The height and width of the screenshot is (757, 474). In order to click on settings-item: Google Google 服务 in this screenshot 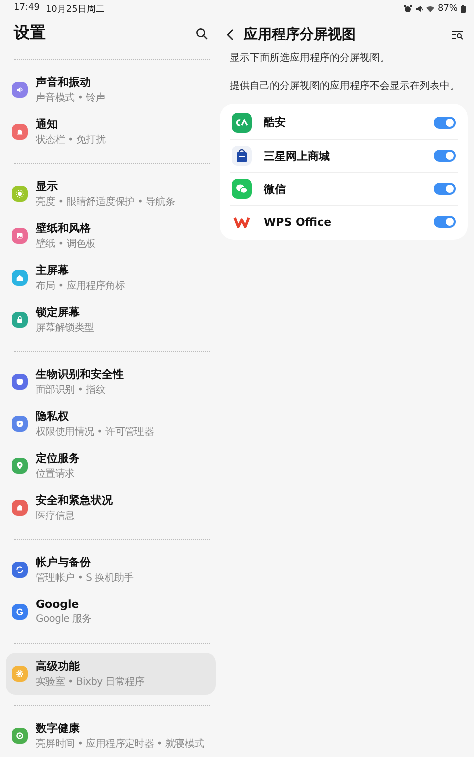, I will do `click(111, 612)`.